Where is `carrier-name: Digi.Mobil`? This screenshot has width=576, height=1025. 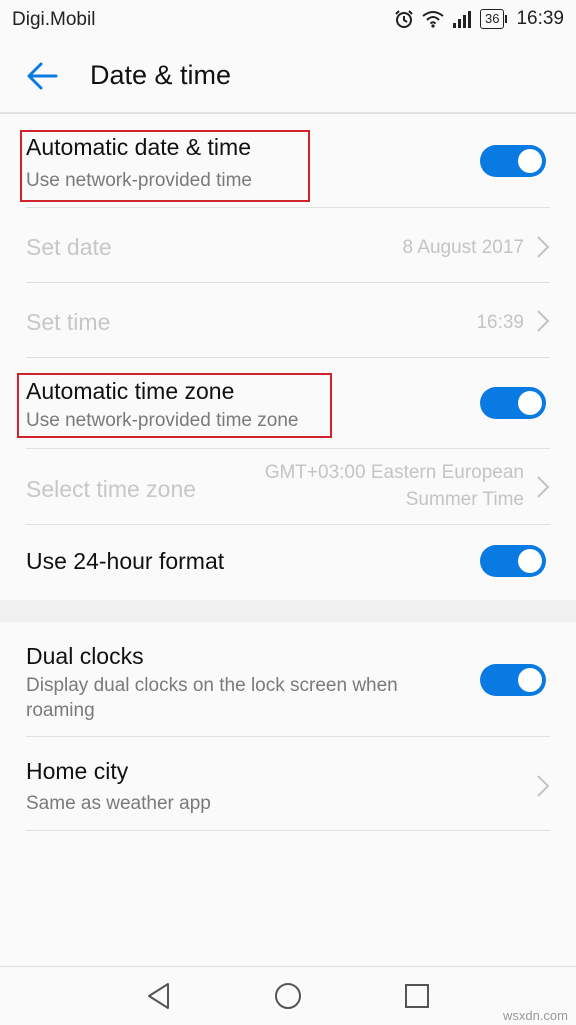 carrier-name: Digi.Mobil is located at coordinates (54, 19).